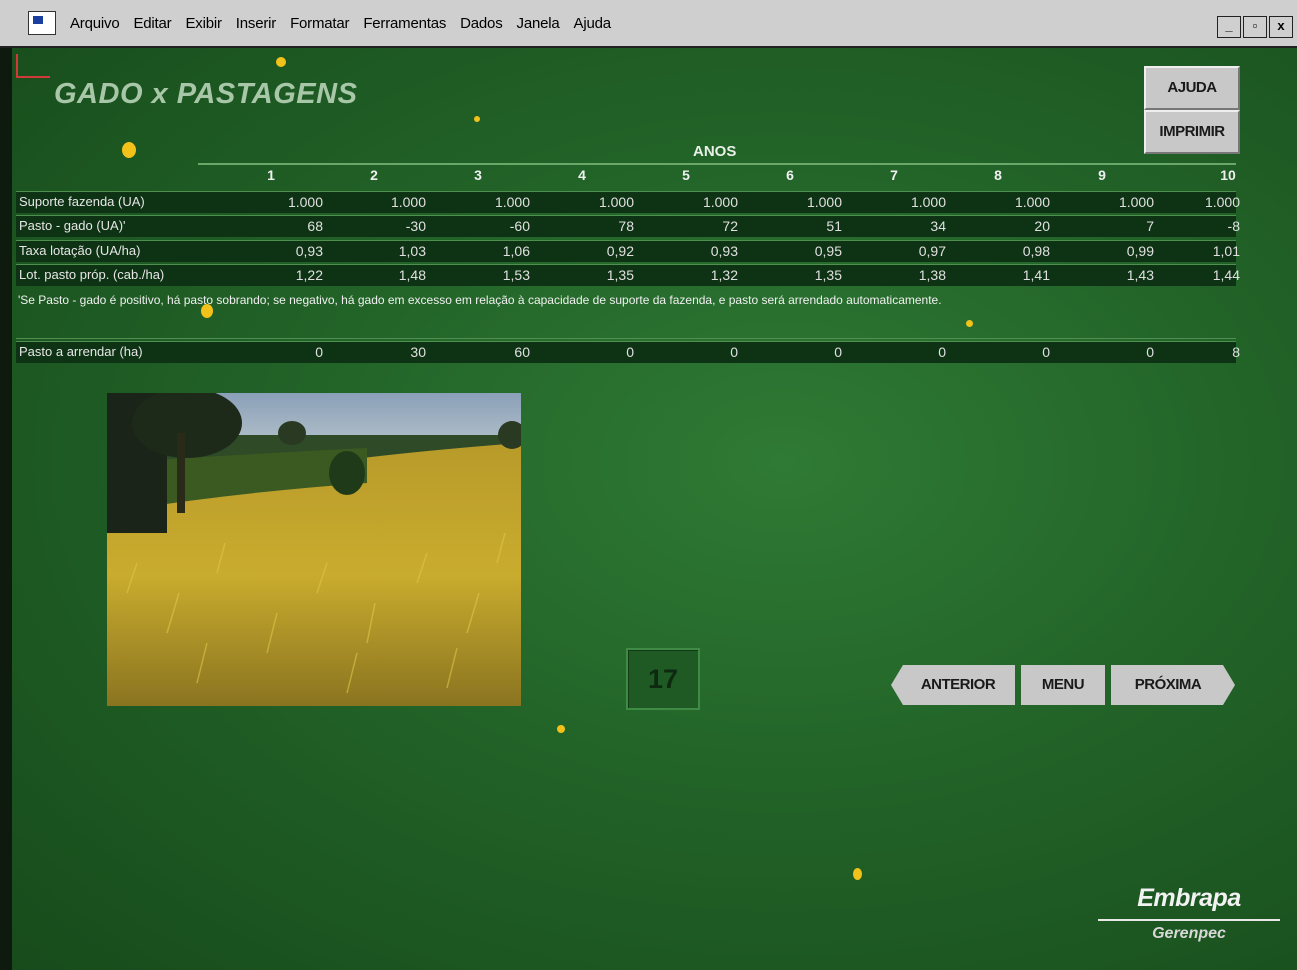  Describe the element at coordinates (626, 338) in the screenshot. I see `footnote-divider` at that location.